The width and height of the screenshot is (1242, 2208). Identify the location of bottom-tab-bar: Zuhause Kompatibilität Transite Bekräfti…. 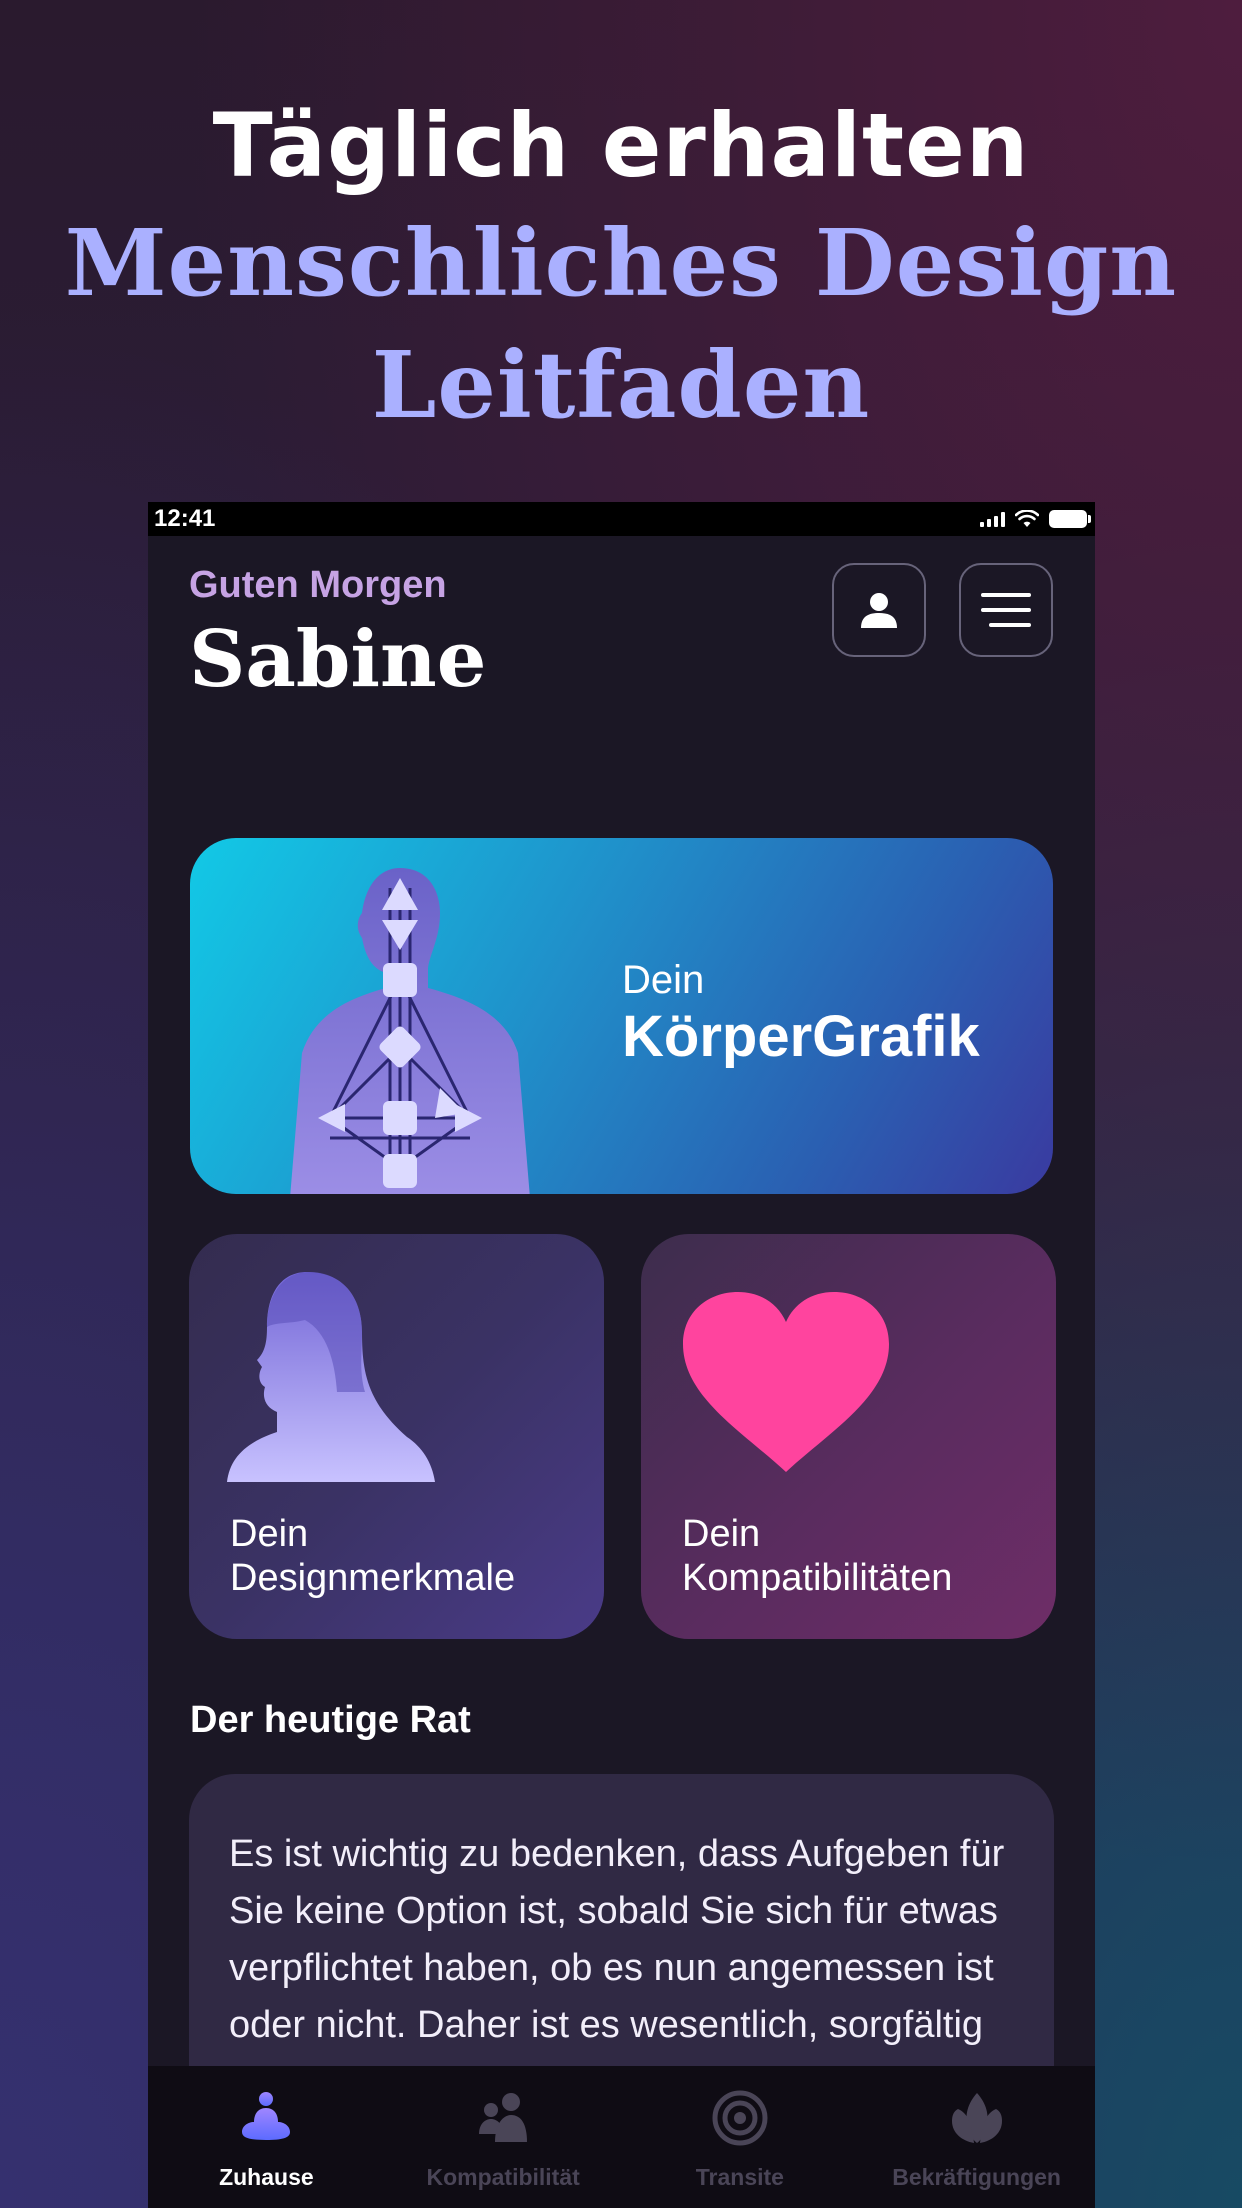
(621, 2137).